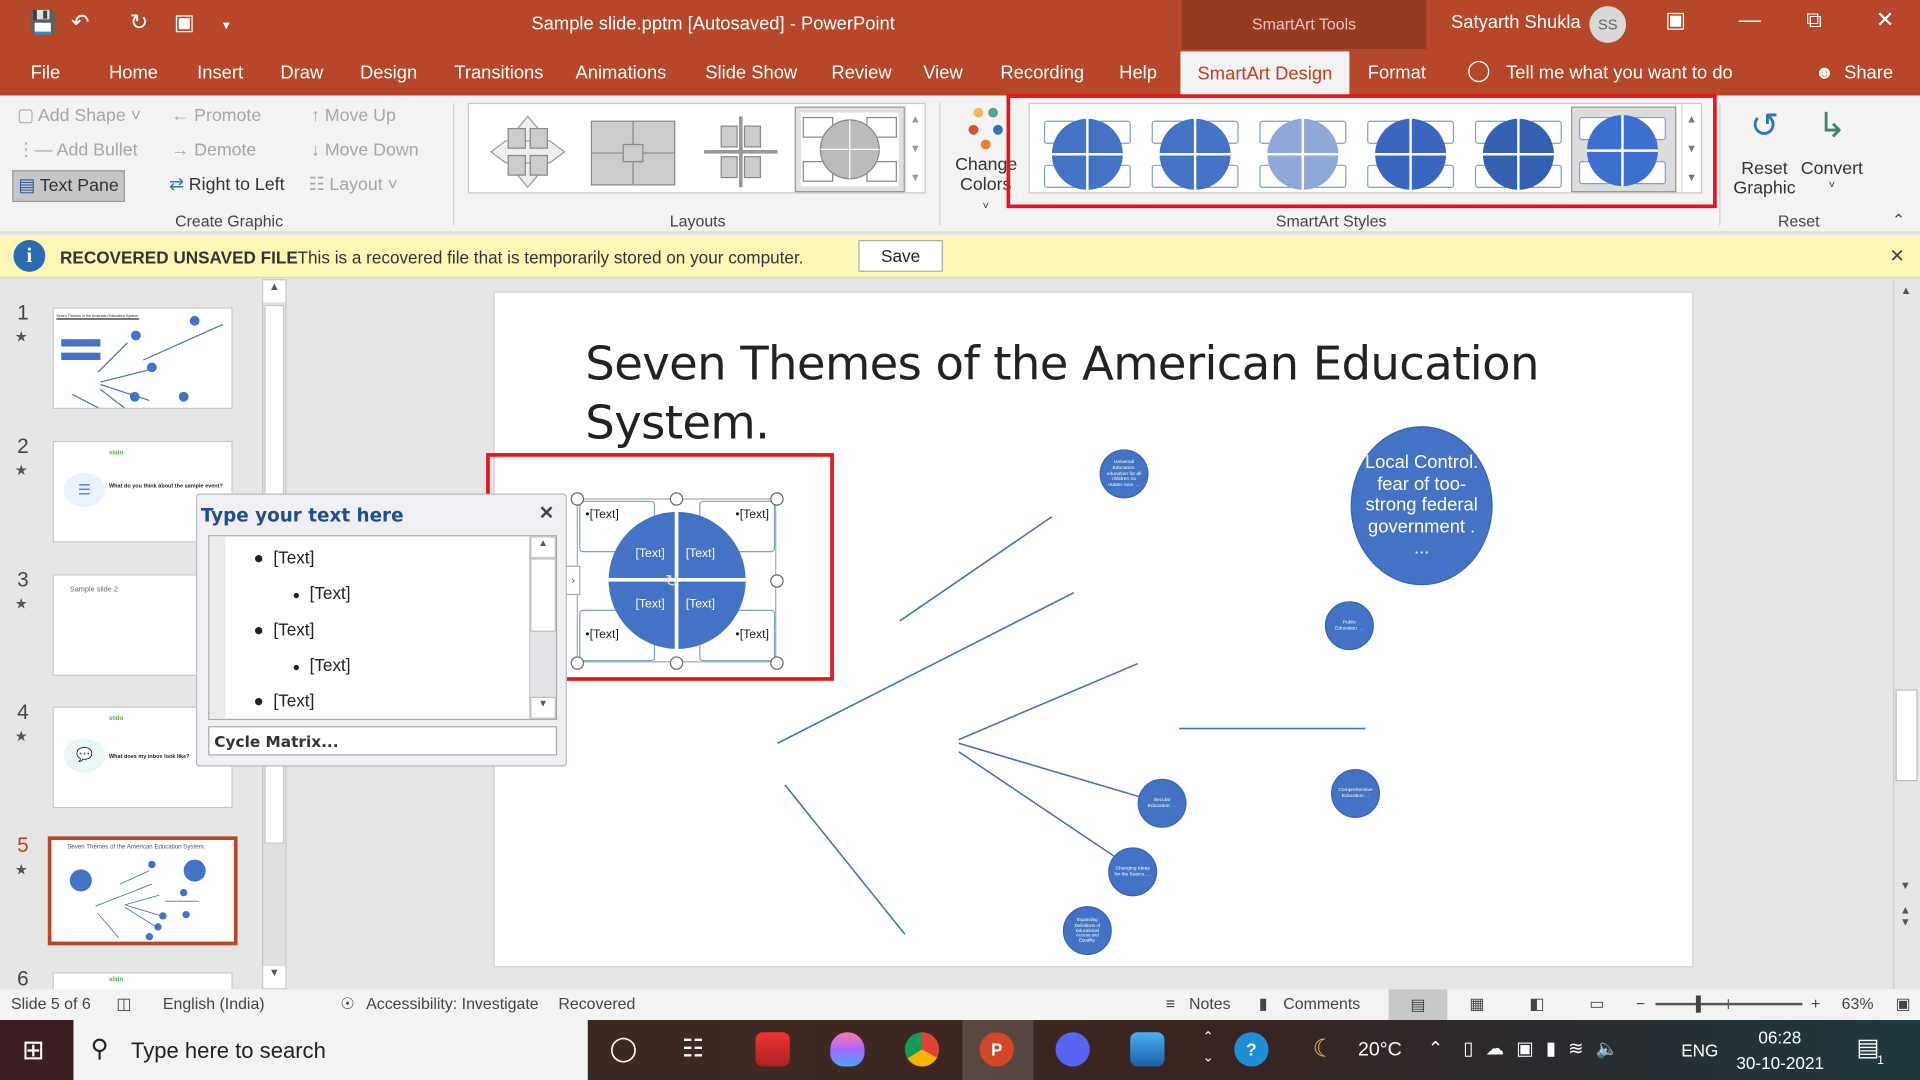 The height and width of the screenshot is (1080, 1920). What do you see at coordinates (133, 72) in the screenshot?
I see `tab-home: Home` at bounding box center [133, 72].